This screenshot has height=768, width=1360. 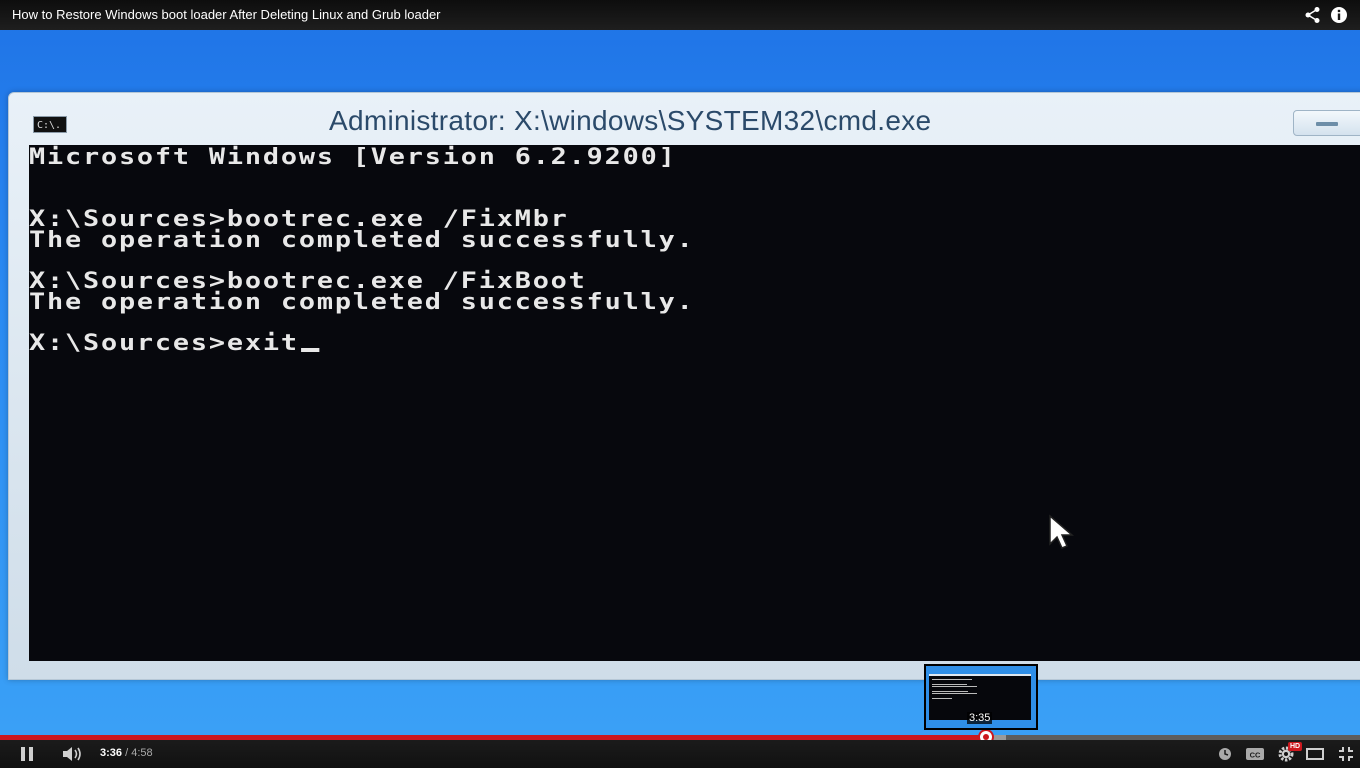 What do you see at coordinates (142, 753) in the screenshot?
I see `duration: 4:58` at bounding box center [142, 753].